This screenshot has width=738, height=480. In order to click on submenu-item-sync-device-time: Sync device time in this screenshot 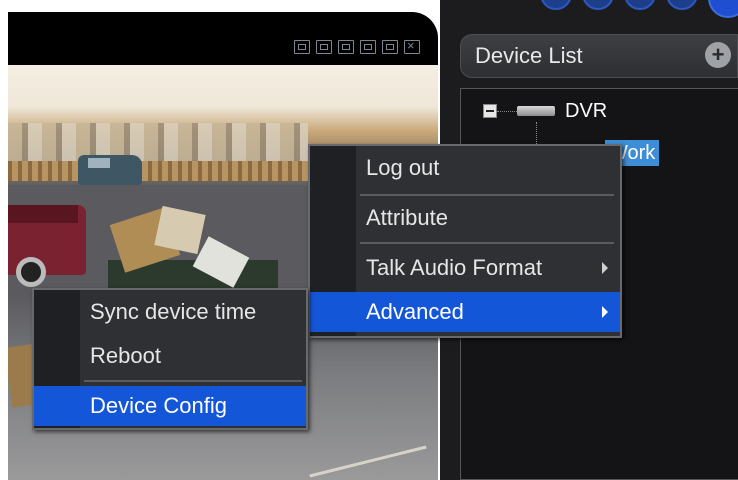, I will do `click(170, 312)`.